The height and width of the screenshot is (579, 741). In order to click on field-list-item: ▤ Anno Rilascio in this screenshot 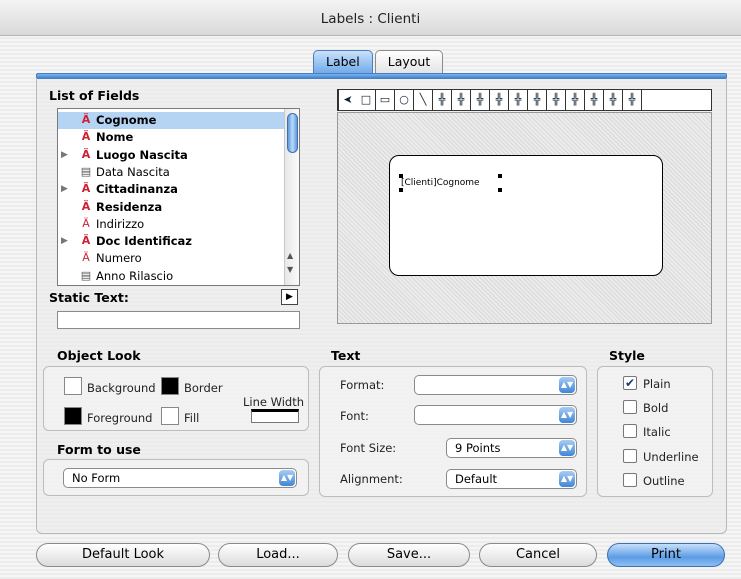, I will do `click(171, 276)`.